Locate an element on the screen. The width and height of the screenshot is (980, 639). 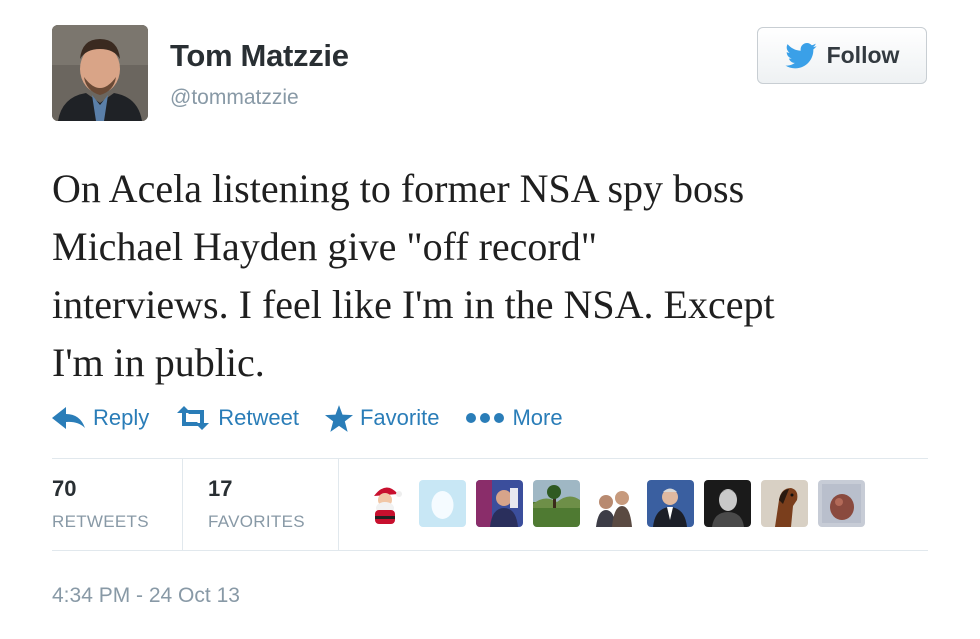
santa-avatar-icon is located at coordinates (385, 503).